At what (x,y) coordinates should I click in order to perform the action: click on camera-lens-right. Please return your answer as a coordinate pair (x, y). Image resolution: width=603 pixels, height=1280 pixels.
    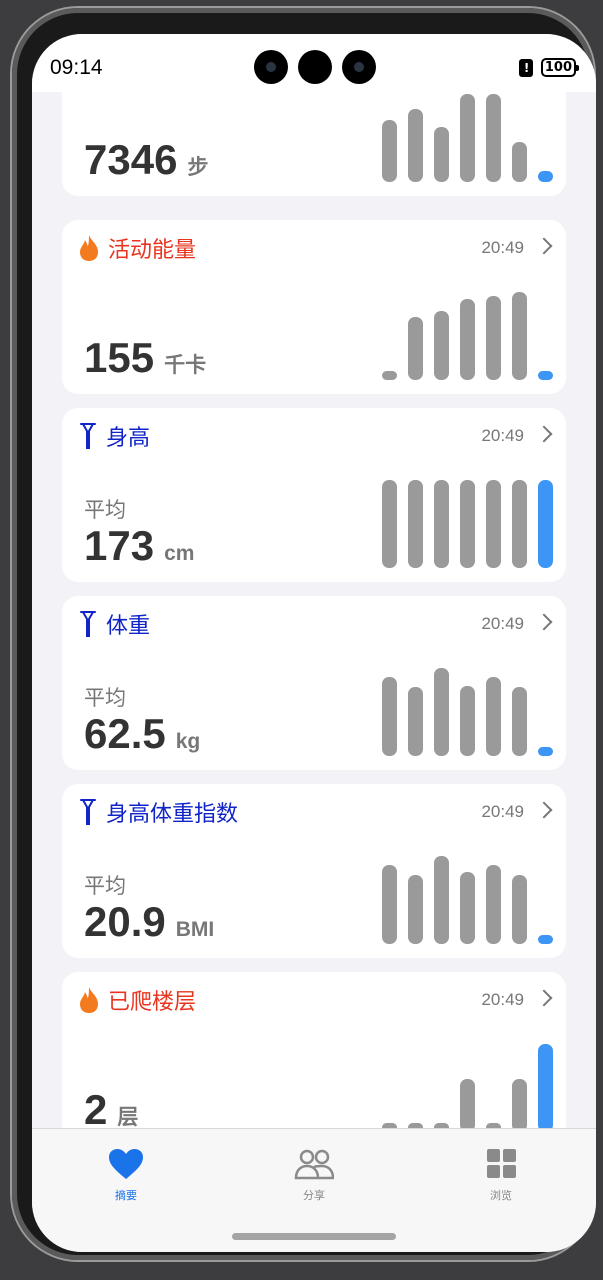
    Looking at the image, I should click on (359, 67).